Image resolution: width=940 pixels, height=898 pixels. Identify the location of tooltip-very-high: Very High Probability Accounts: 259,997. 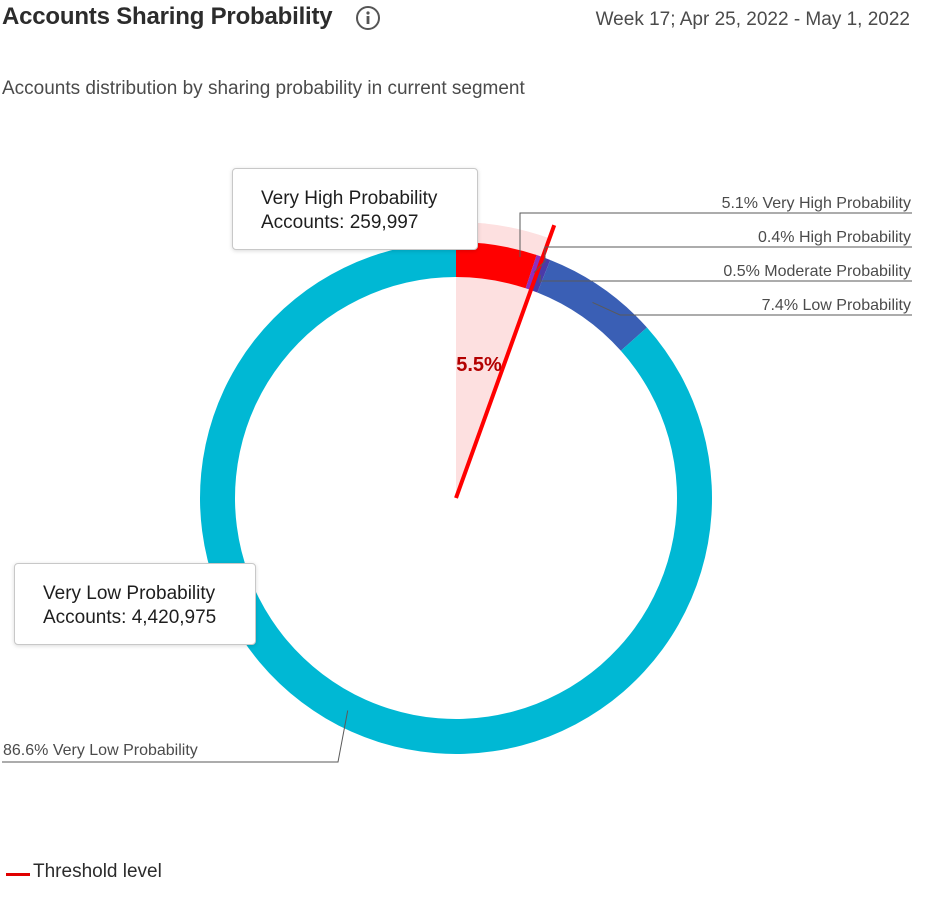
(355, 209).